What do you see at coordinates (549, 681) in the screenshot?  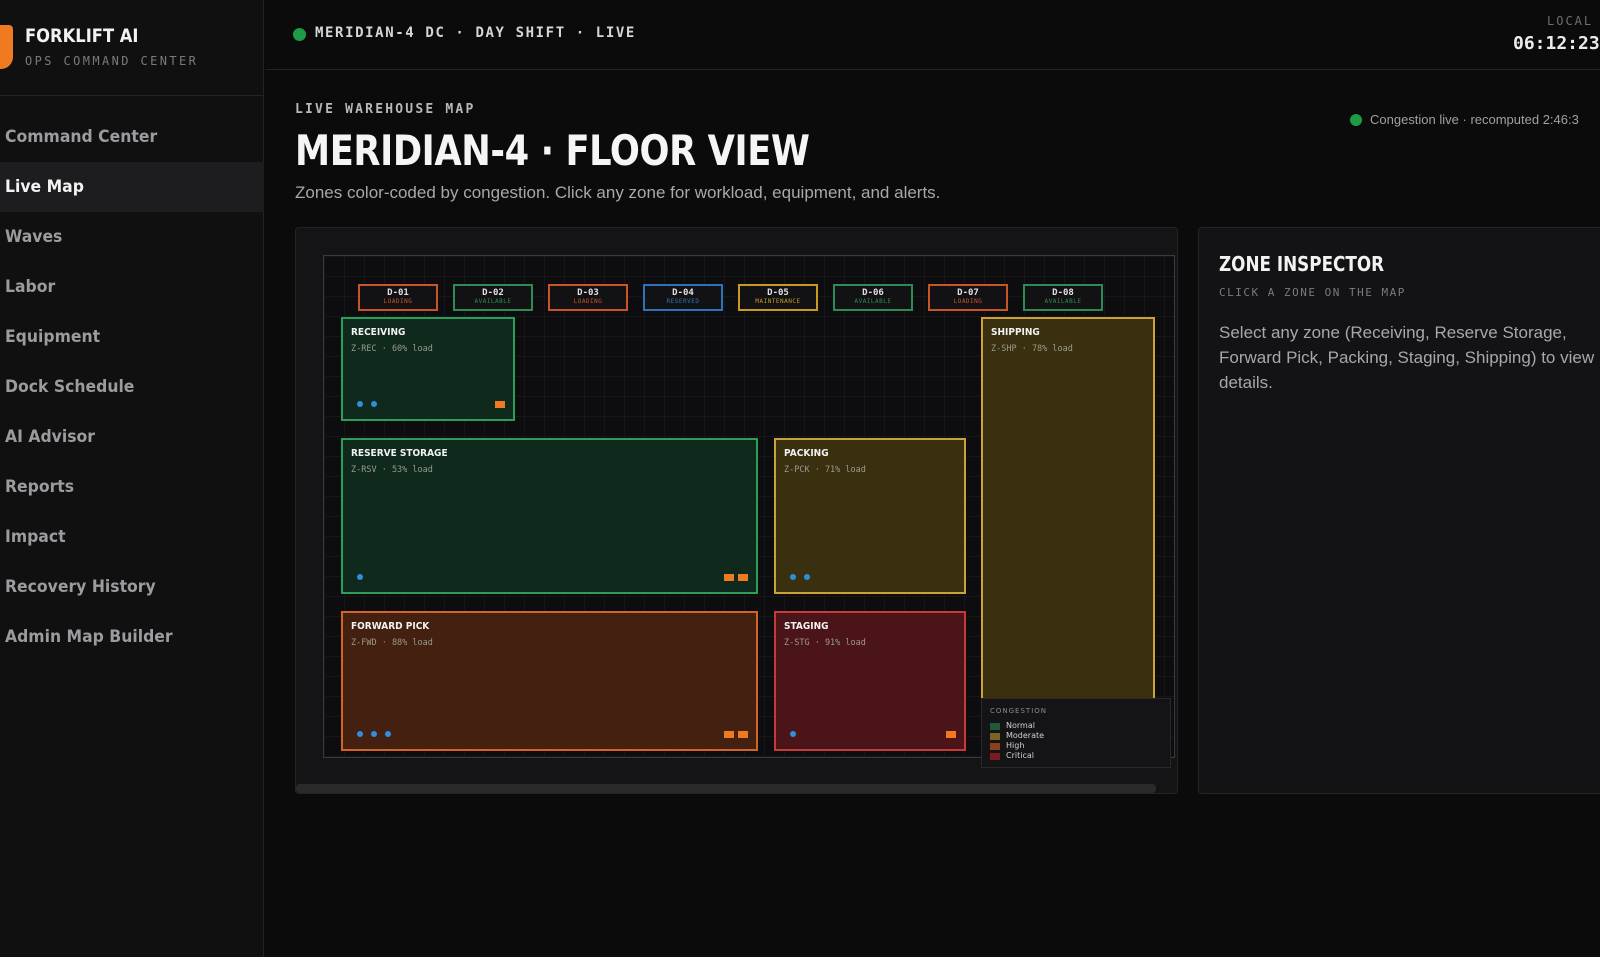 I see `zone-forward-pick: FORWARD PICK Z-FWD · 88% load` at bounding box center [549, 681].